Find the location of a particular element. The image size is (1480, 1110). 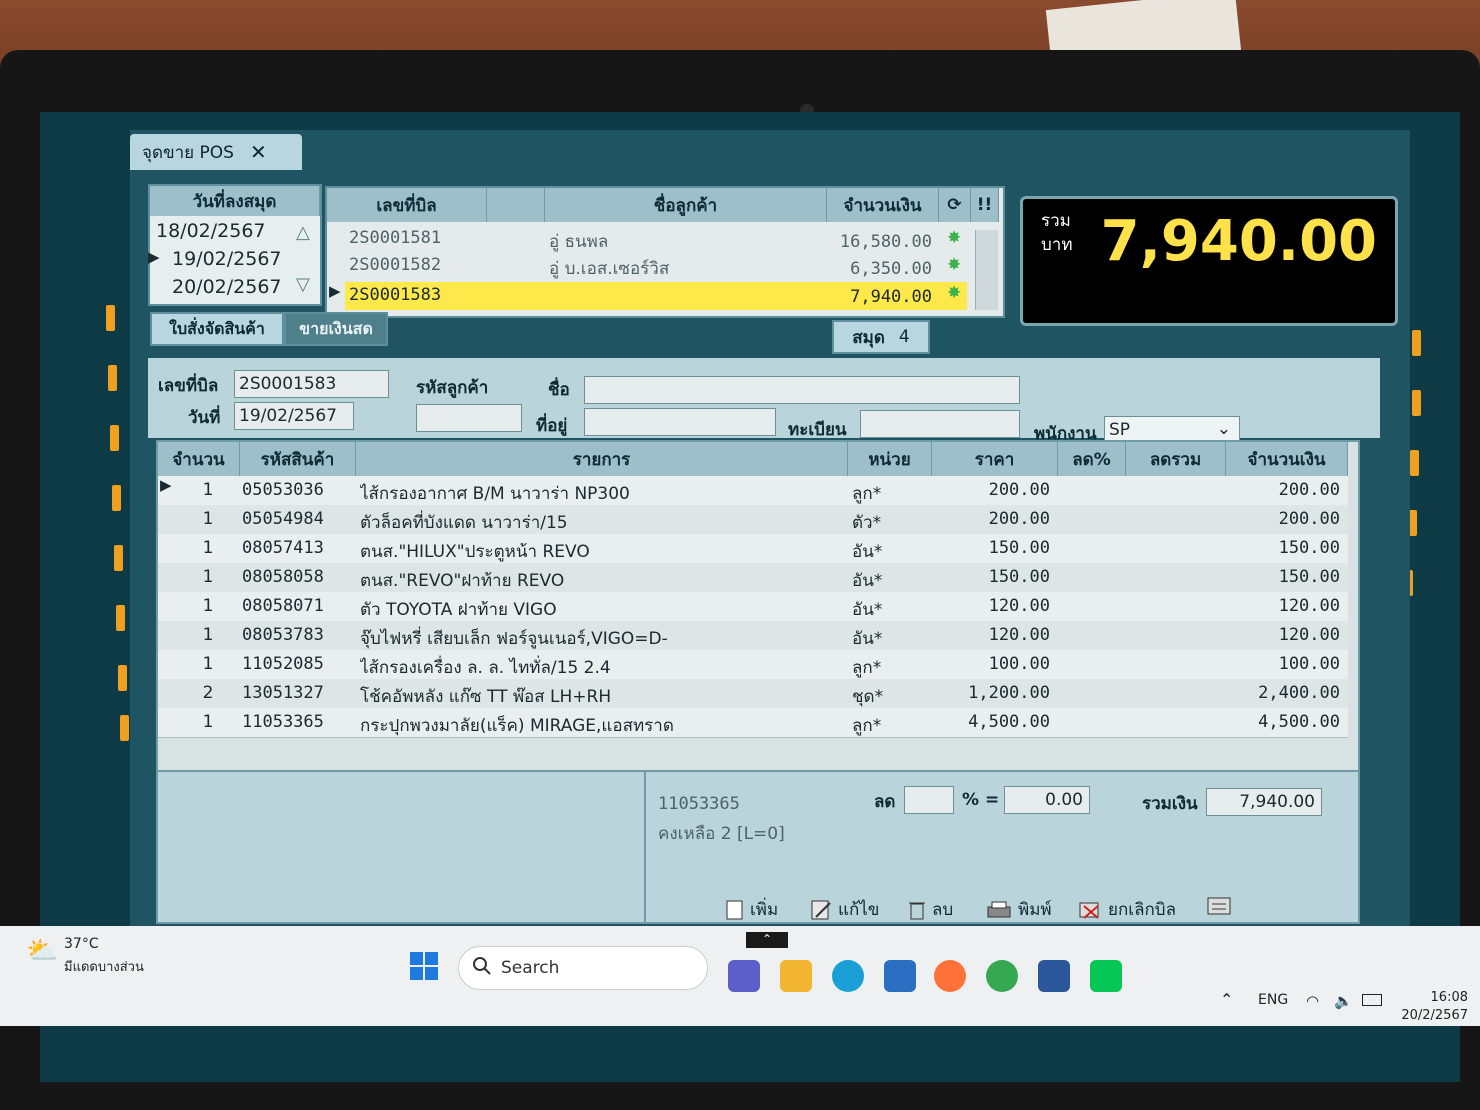

cancel-bill-button: ยกเลิกบิล is located at coordinates (1127, 909).